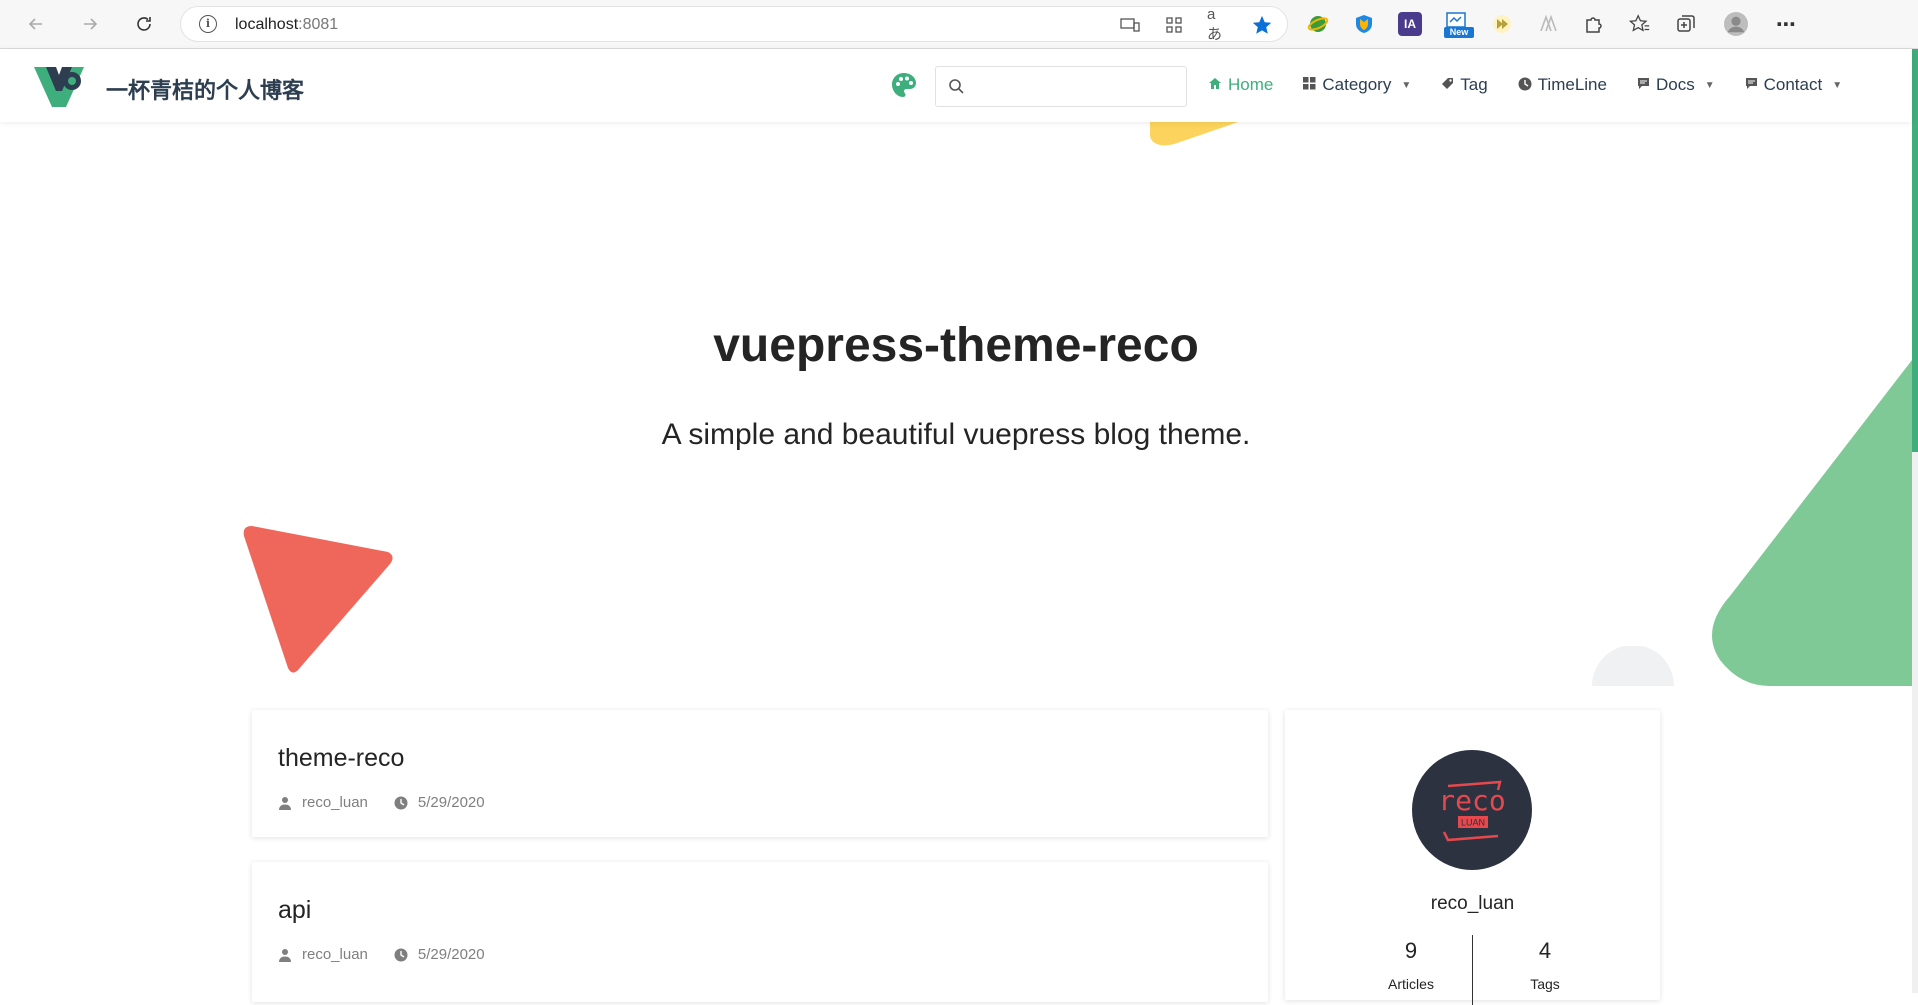 The image size is (1918, 1005). What do you see at coordinates (294, 910) in the screenshot?
I see `post-title: api` at bounding box center [294, 910].